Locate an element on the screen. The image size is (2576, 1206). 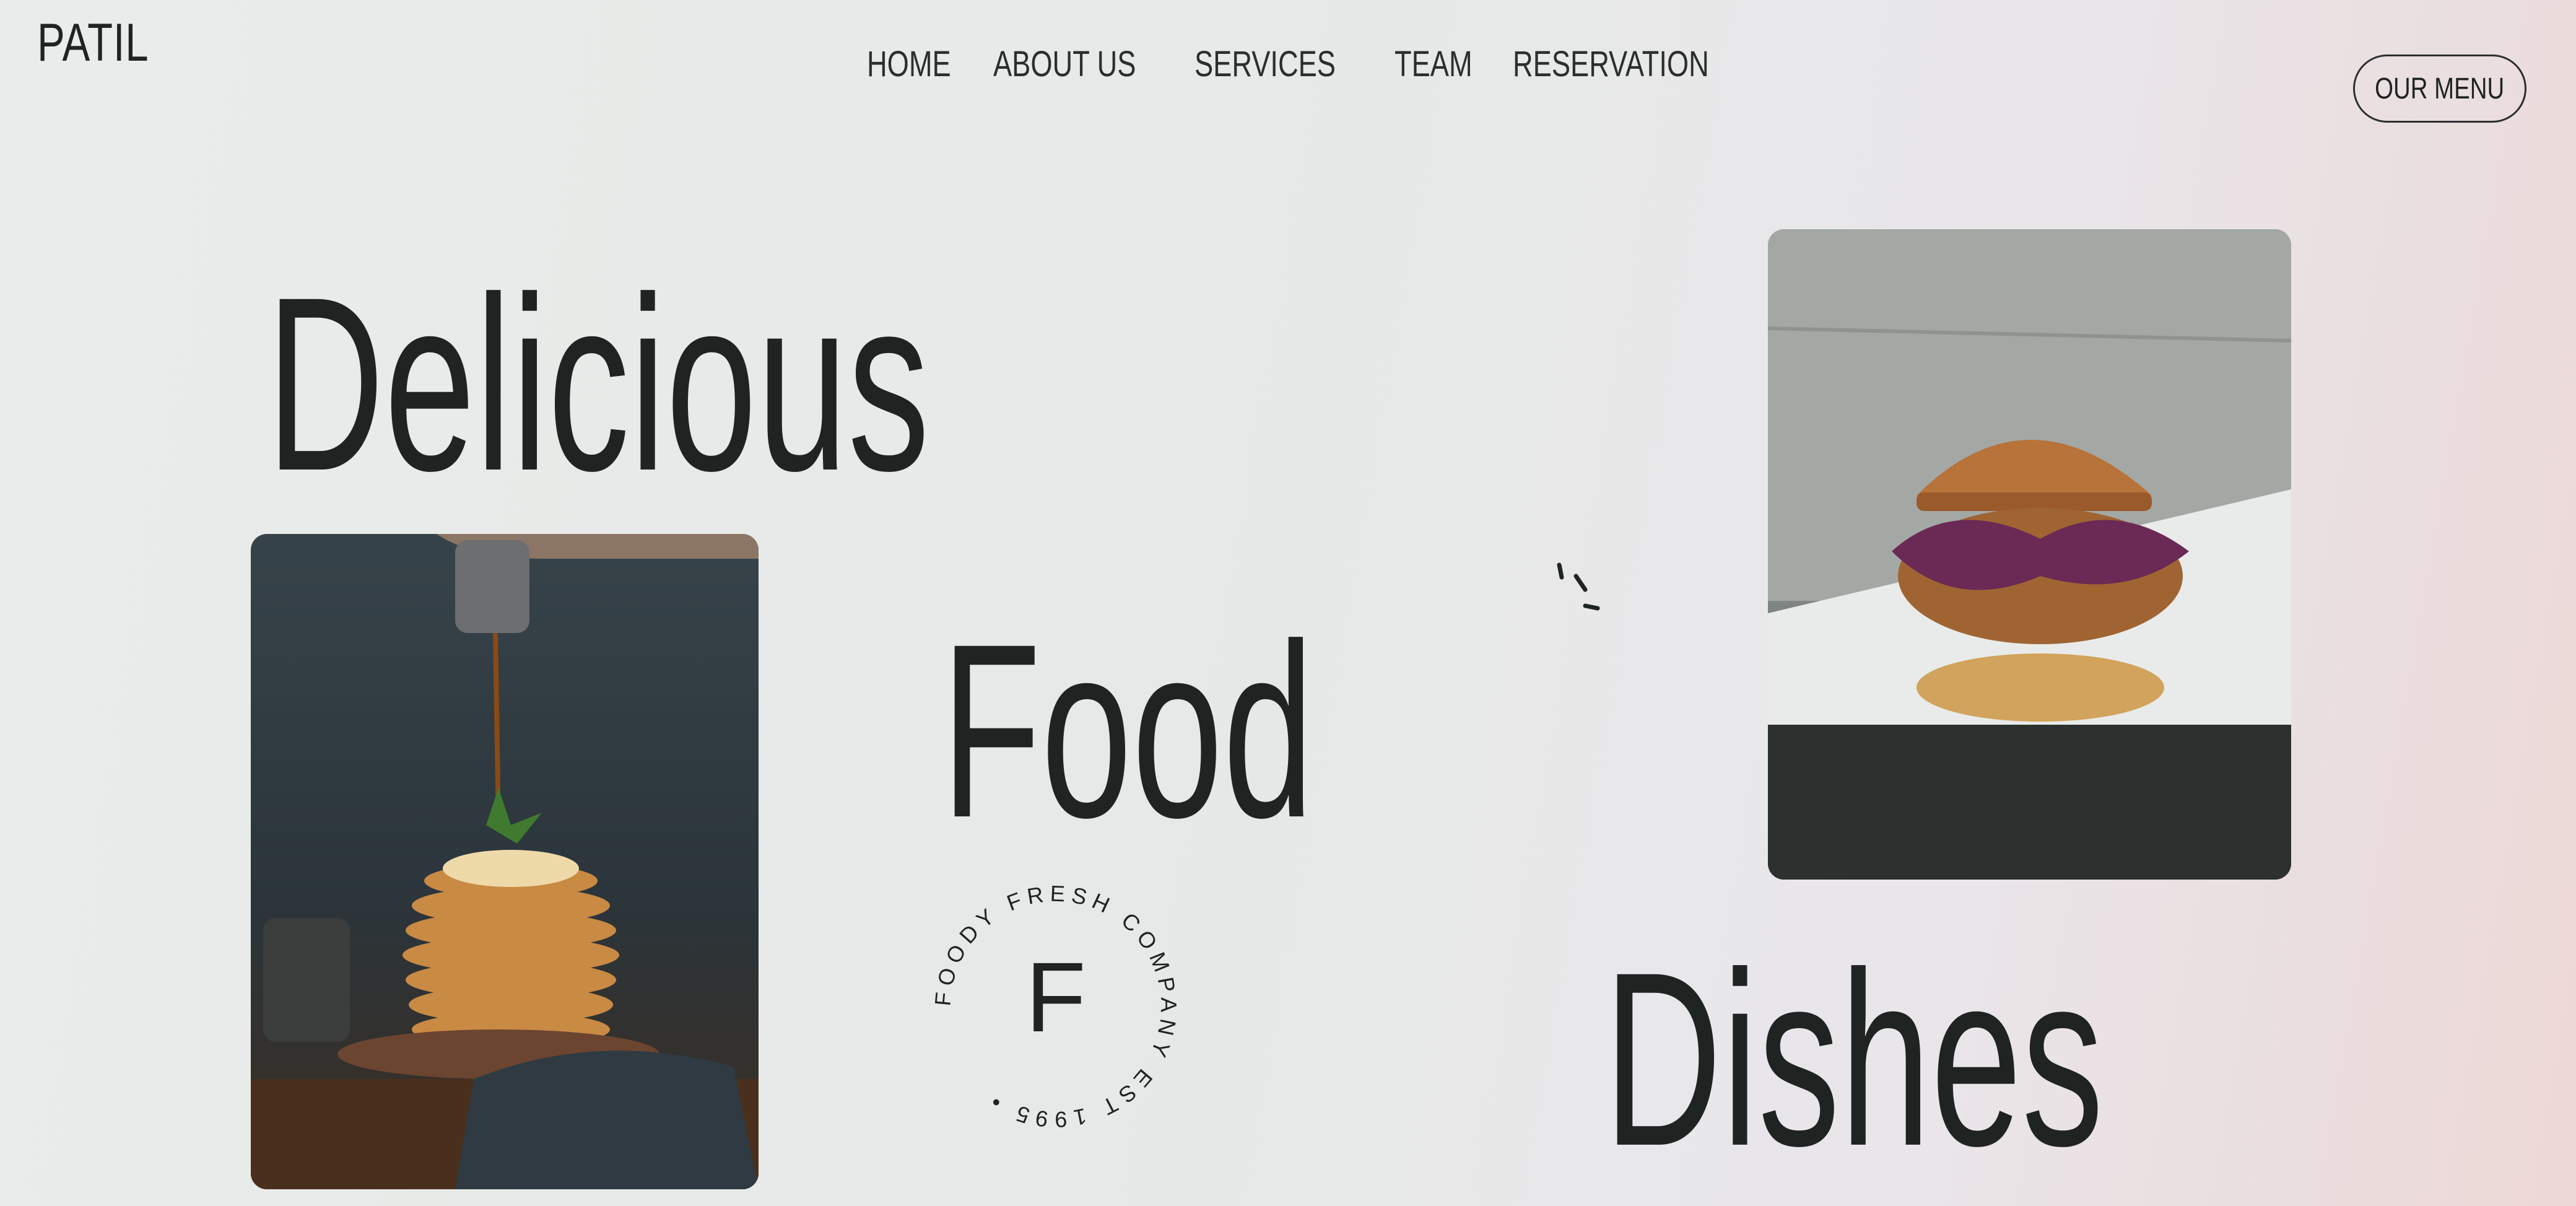
pancake-photo is located at coordinates (505, 861).